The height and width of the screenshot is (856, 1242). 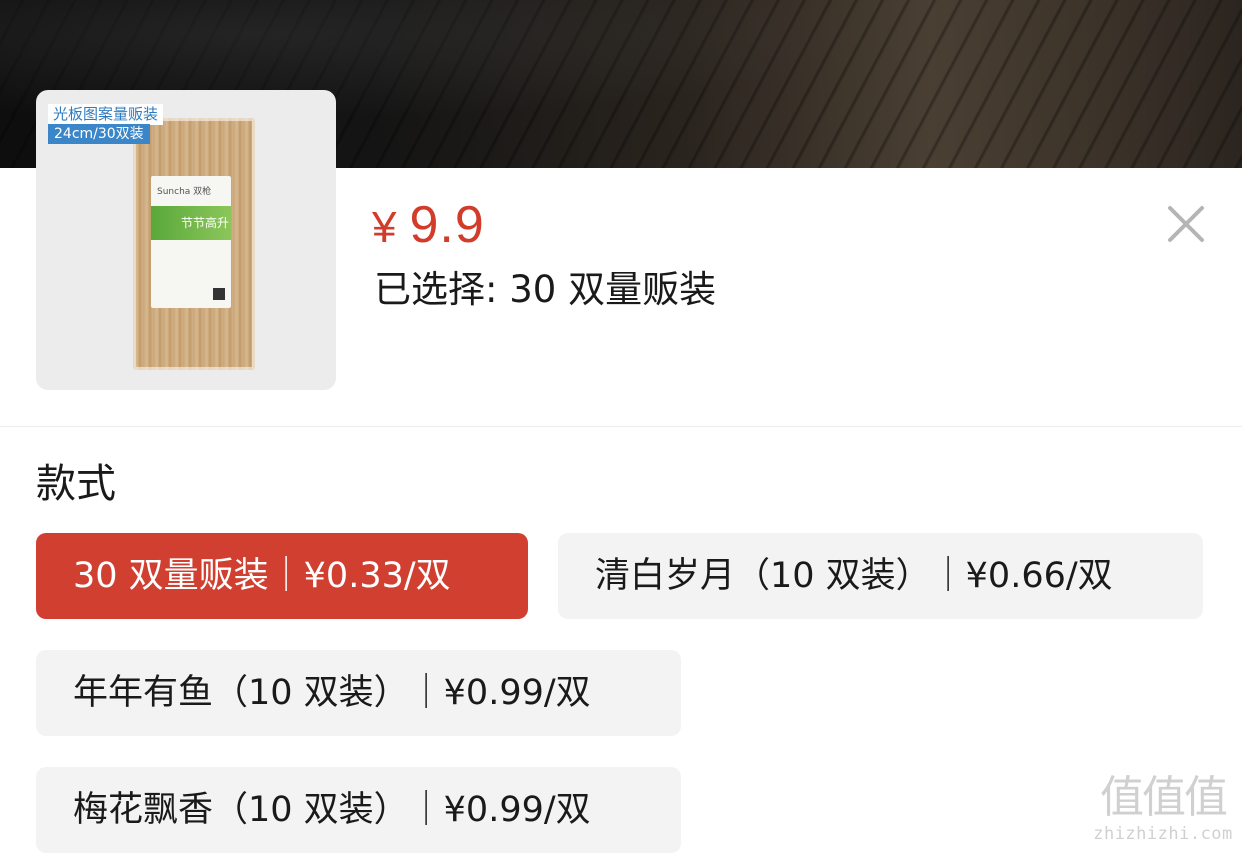 I want to click on watermark-mark: 值值值, so click(x=1164, y=797).